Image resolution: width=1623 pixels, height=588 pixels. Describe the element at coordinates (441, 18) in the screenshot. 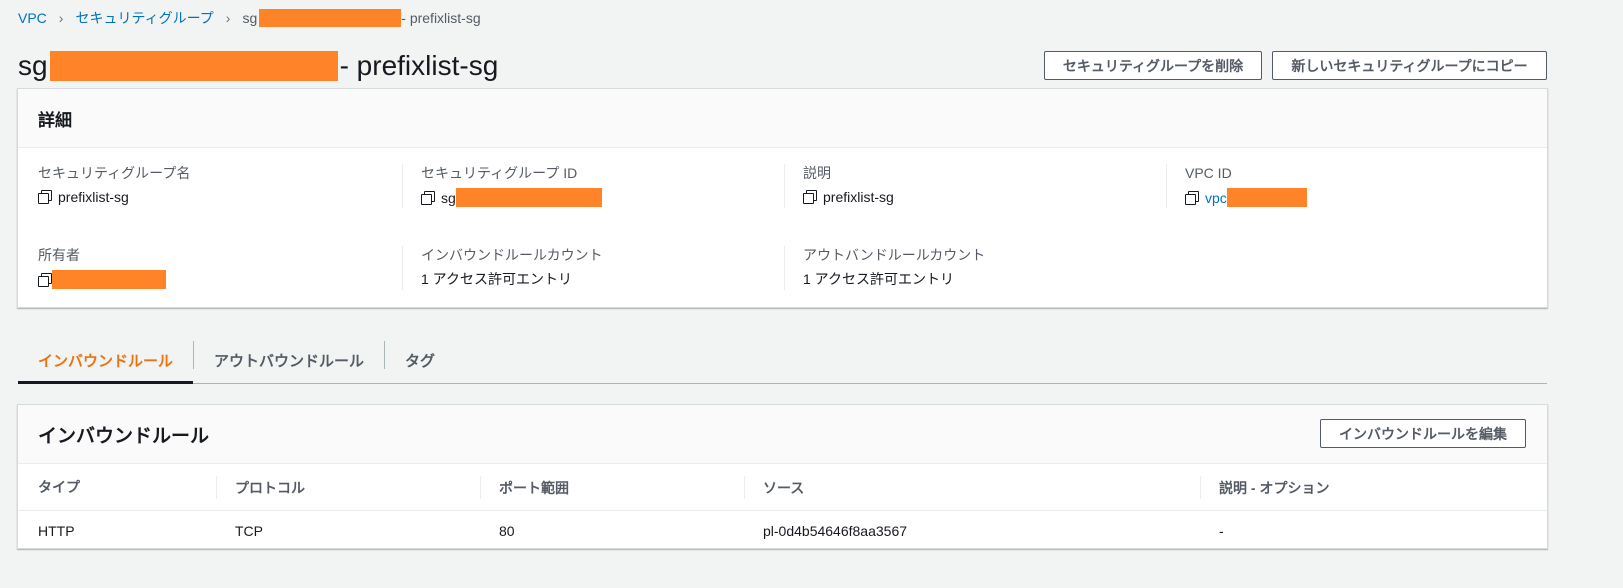

I see `breadcrumb-current-suffix: - prefixlist-sg` at that location.